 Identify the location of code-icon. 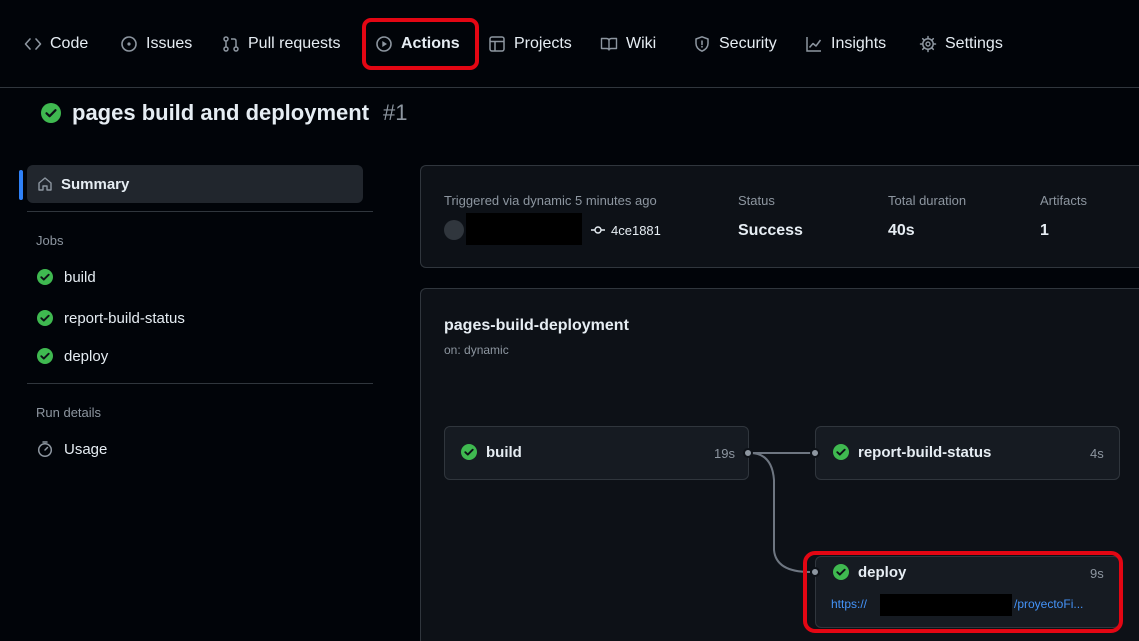
(33, 44).